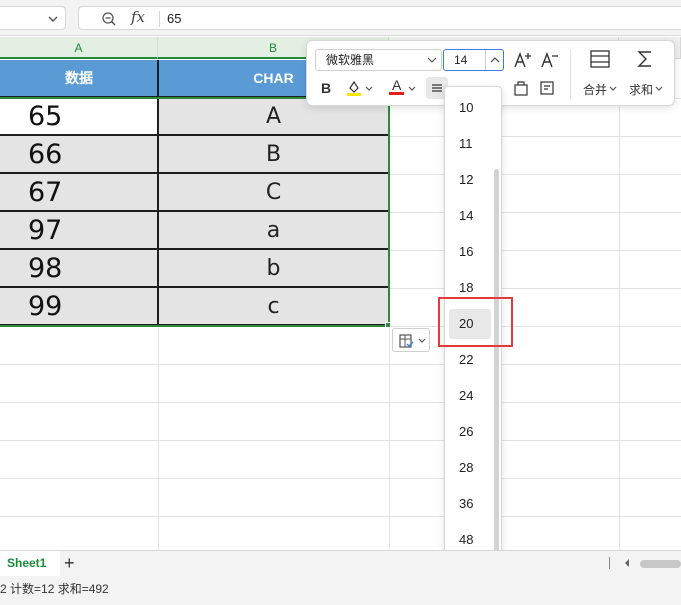 The image size is (681, 605). Describe the element at coordinates (470, 432) in the screenshot. I see `font-size-option-26: 26` at that location.